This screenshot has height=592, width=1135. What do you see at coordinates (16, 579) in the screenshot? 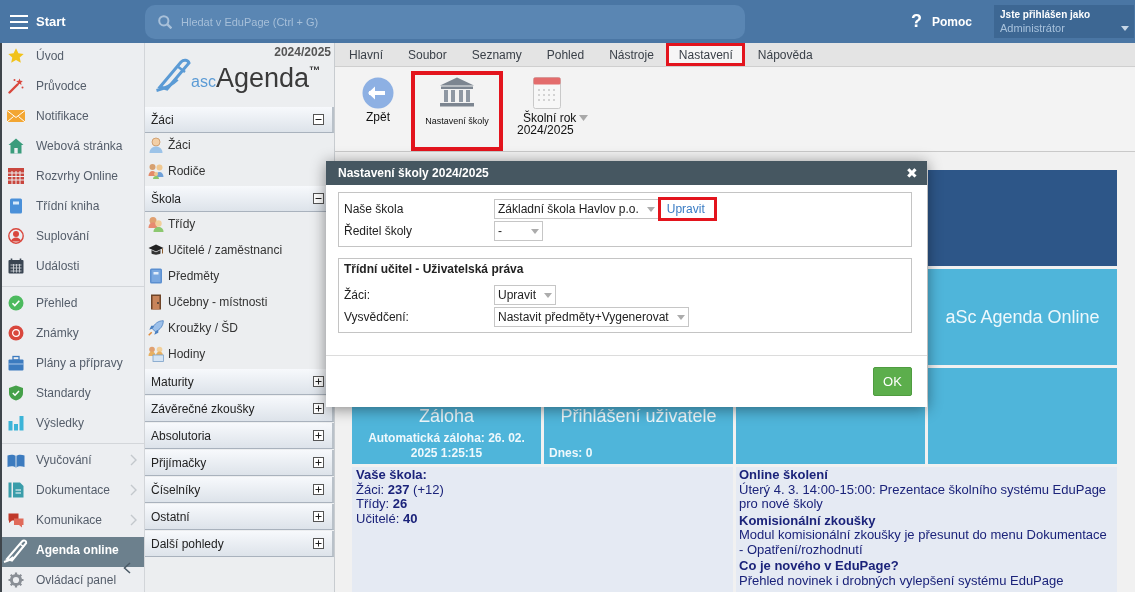
I see `gear-icon` at bounding box center [16, 579].